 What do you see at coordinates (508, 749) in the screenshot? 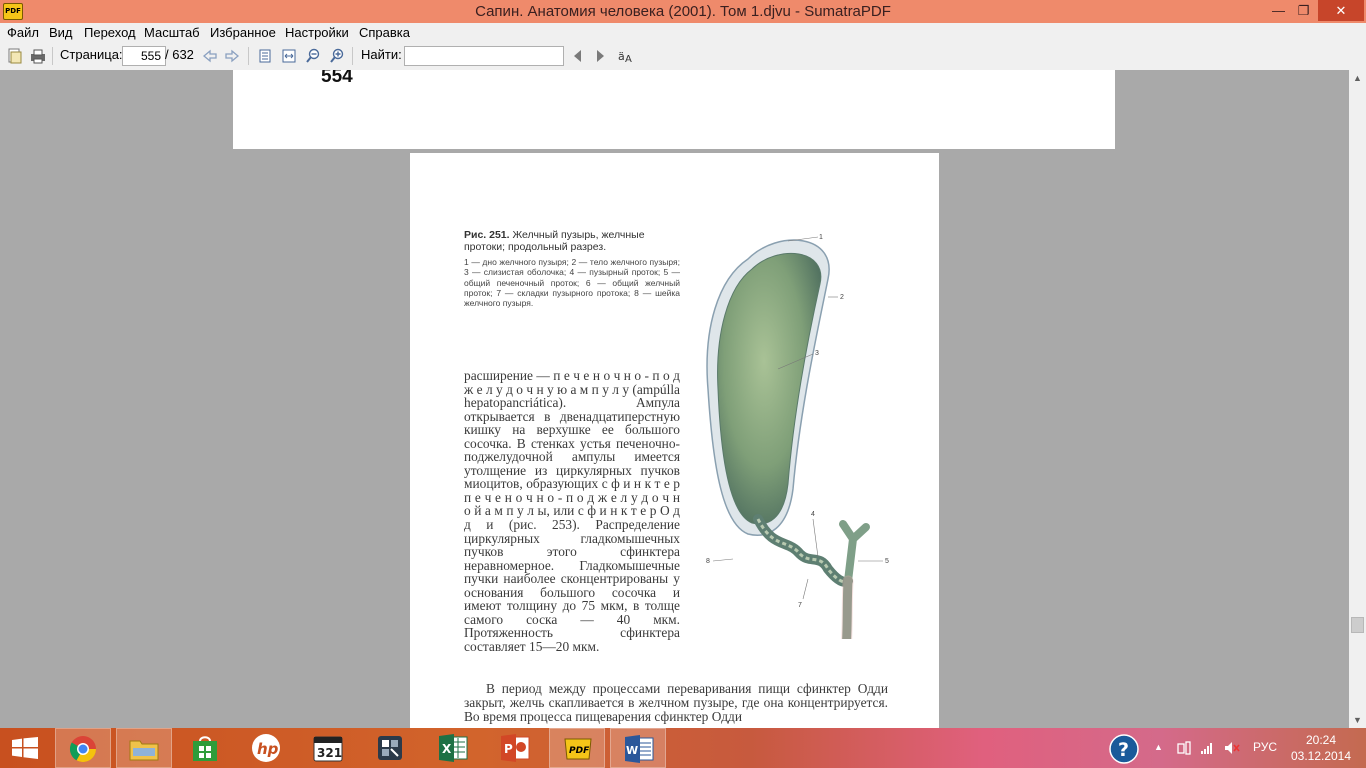
I see `svg-text: P` at bounding box center [508, 749].